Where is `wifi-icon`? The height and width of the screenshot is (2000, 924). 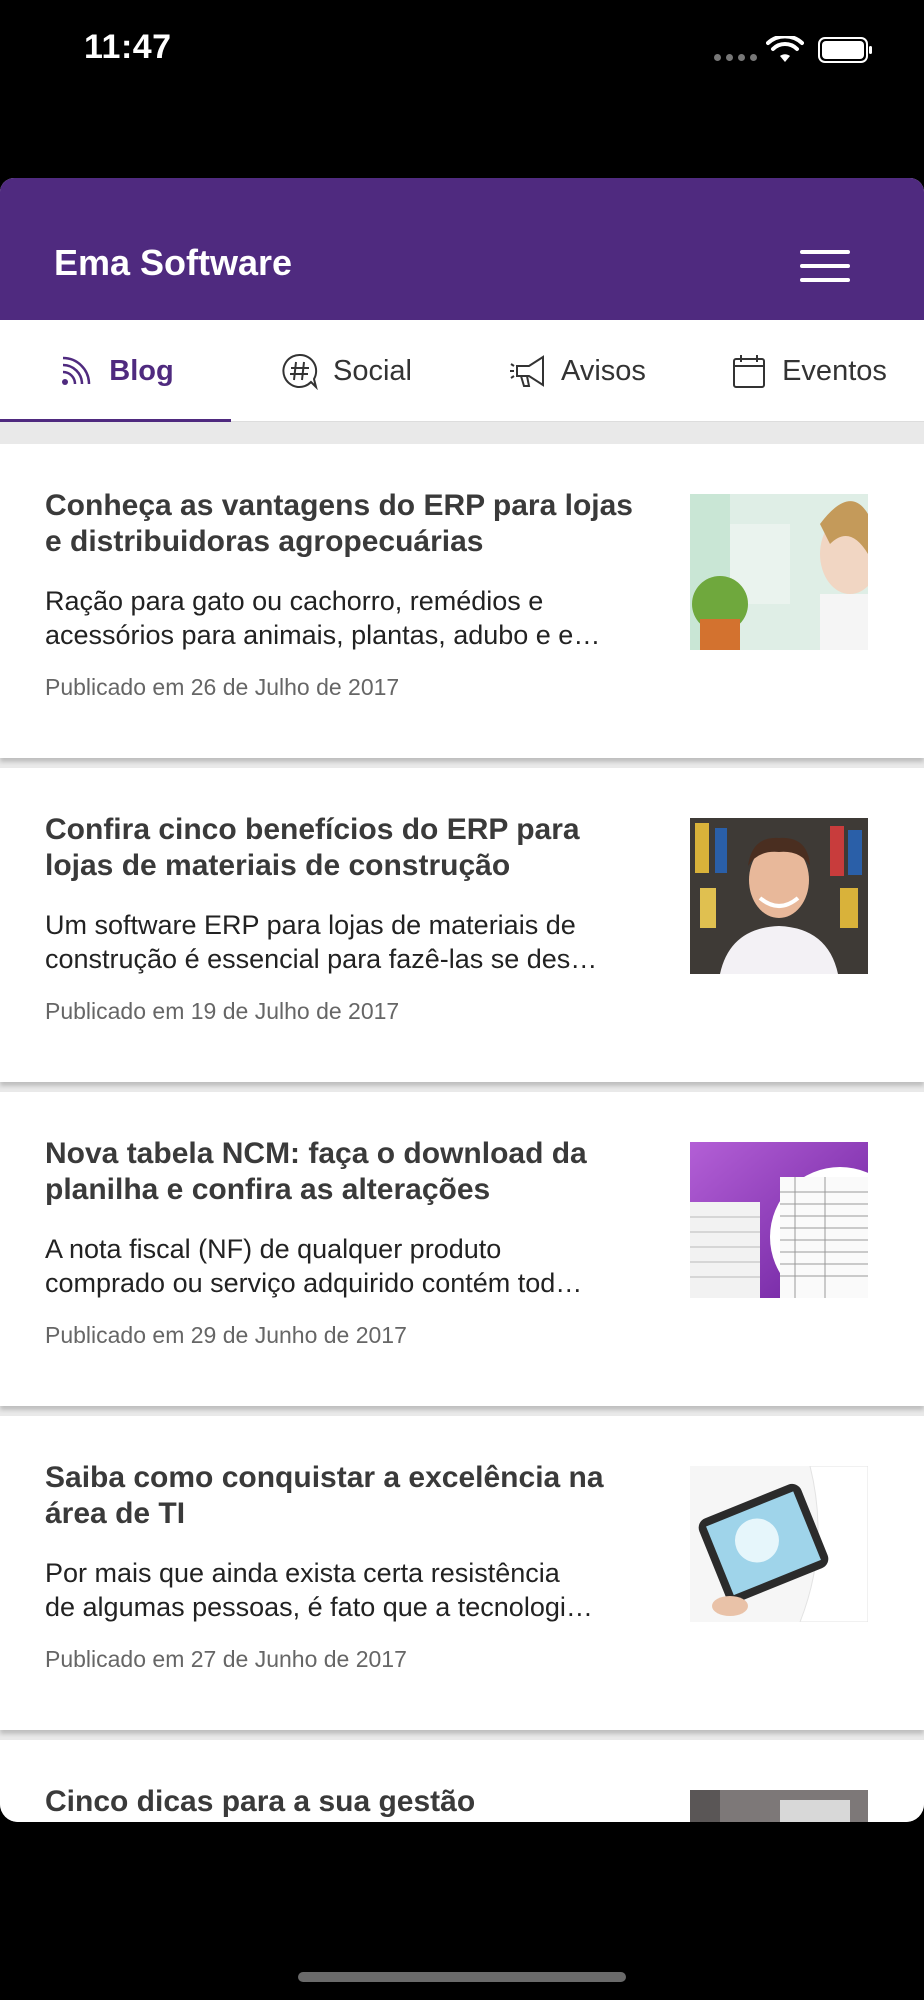 wifi-icon is located at coordinates (785, 49).